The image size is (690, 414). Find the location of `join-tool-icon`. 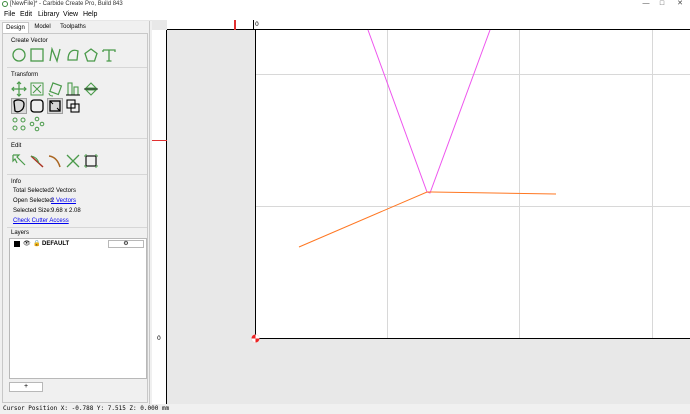

join-tool-icon is located at coordinates (55, 161).